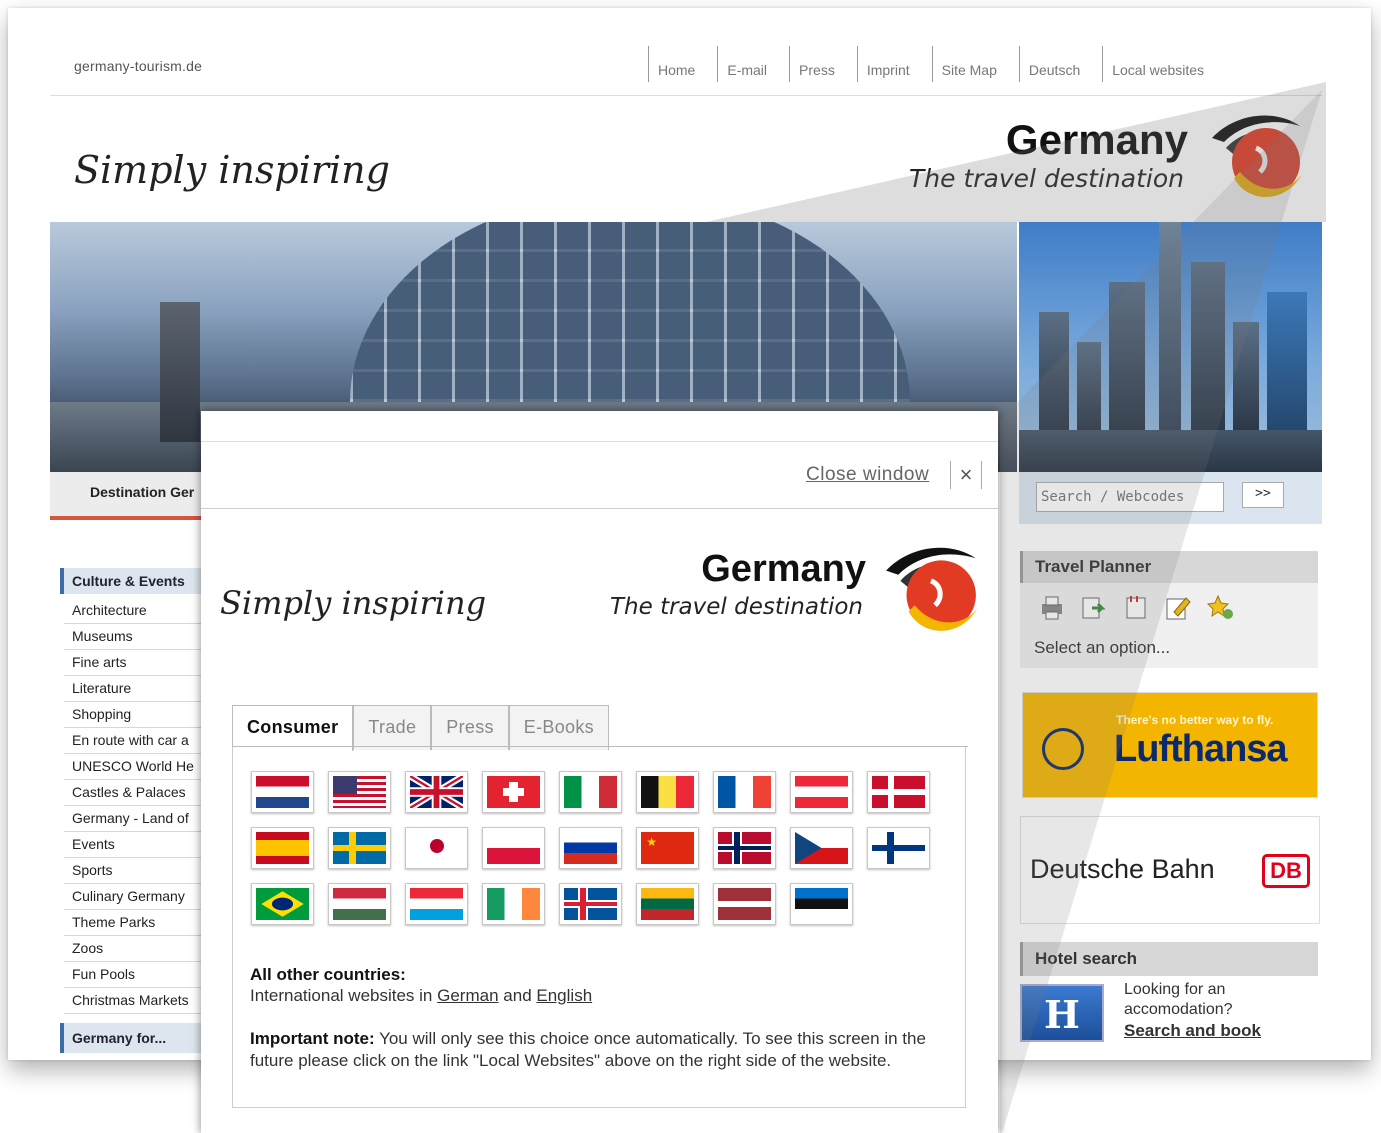  I want to click on flag-usa-icon, so click(359, 792).